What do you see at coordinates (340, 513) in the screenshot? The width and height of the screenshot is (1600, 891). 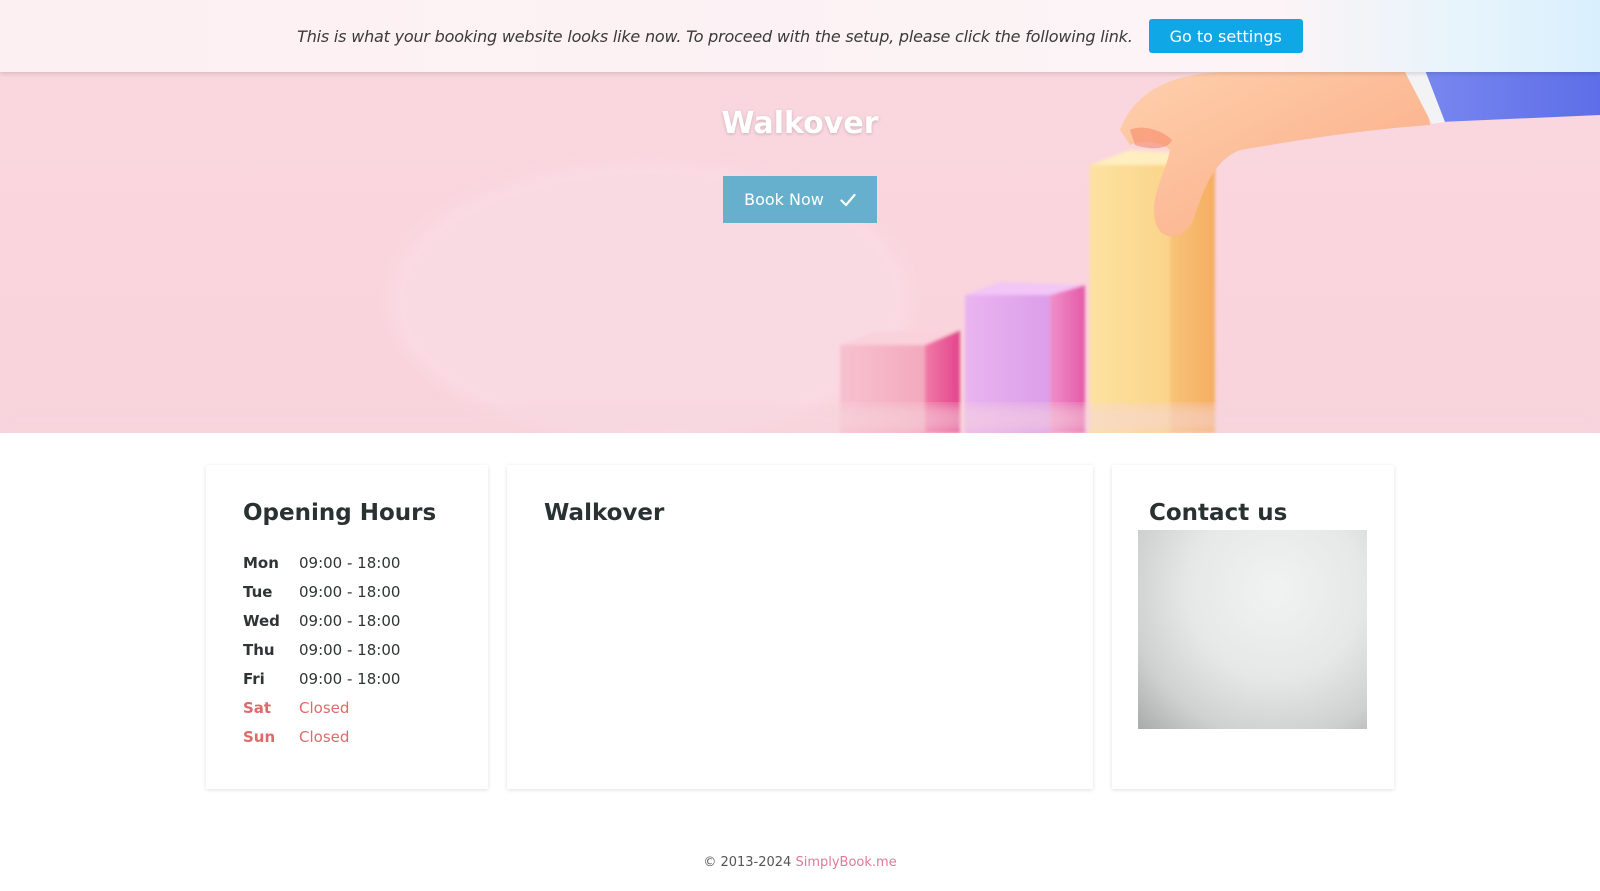 I see `opening-hours-title: Opening Hours` at bounding box center [340, 513].